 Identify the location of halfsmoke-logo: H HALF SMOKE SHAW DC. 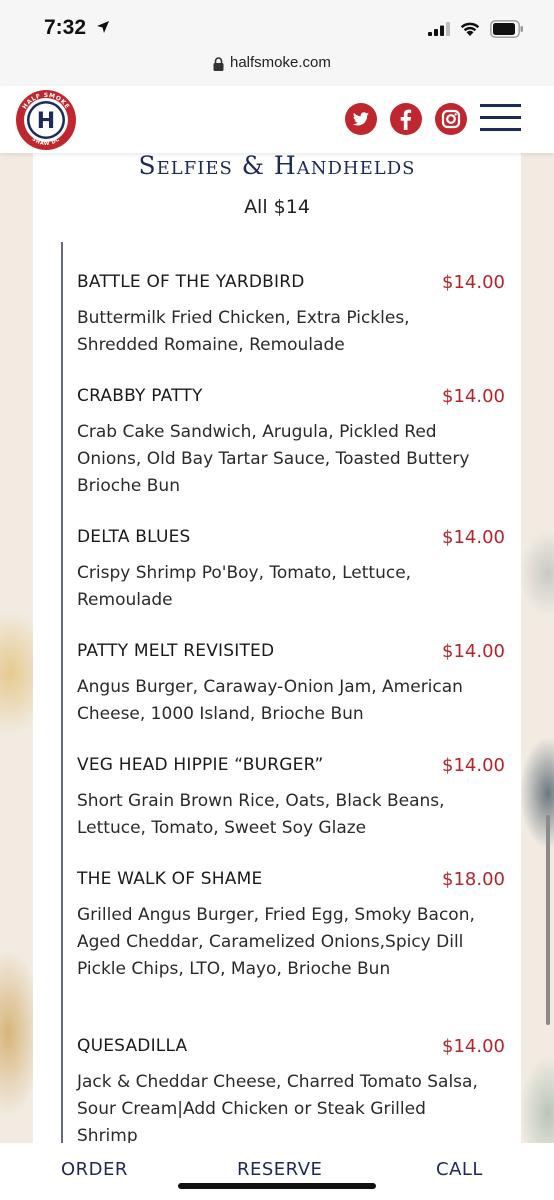
(46, 120).